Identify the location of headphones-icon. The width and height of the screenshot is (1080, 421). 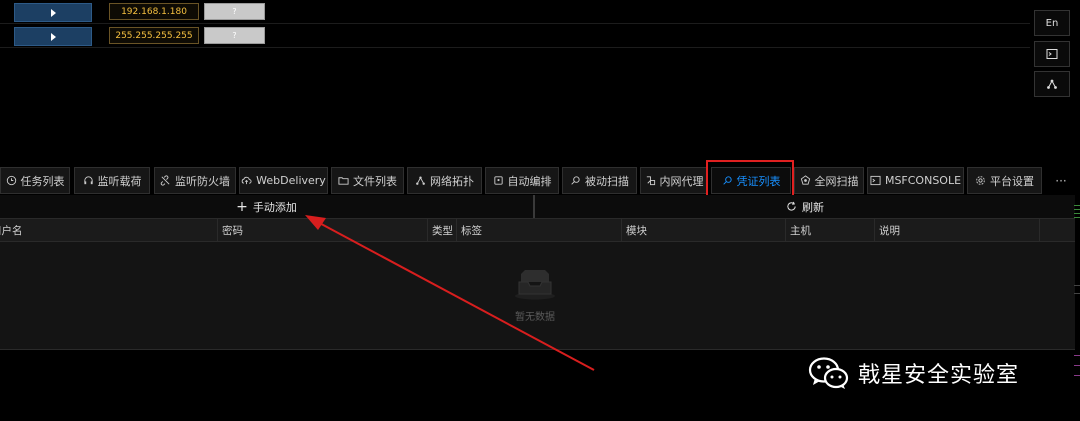
(88, 180).